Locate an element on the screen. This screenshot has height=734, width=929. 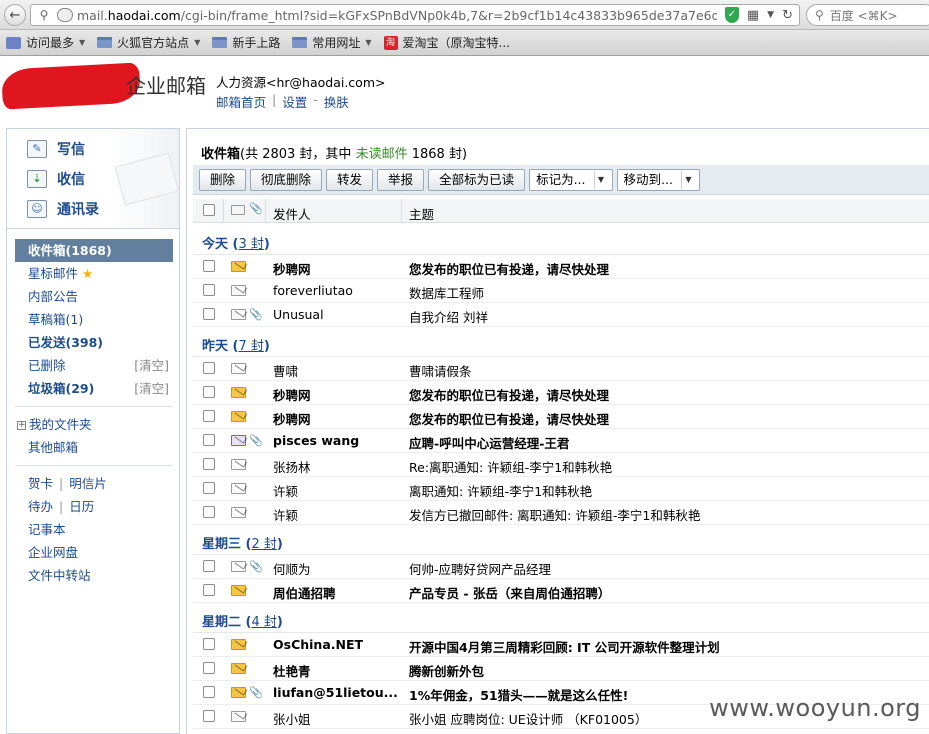
mail-sender: 何顺为 is located at coordinates (292, 568).